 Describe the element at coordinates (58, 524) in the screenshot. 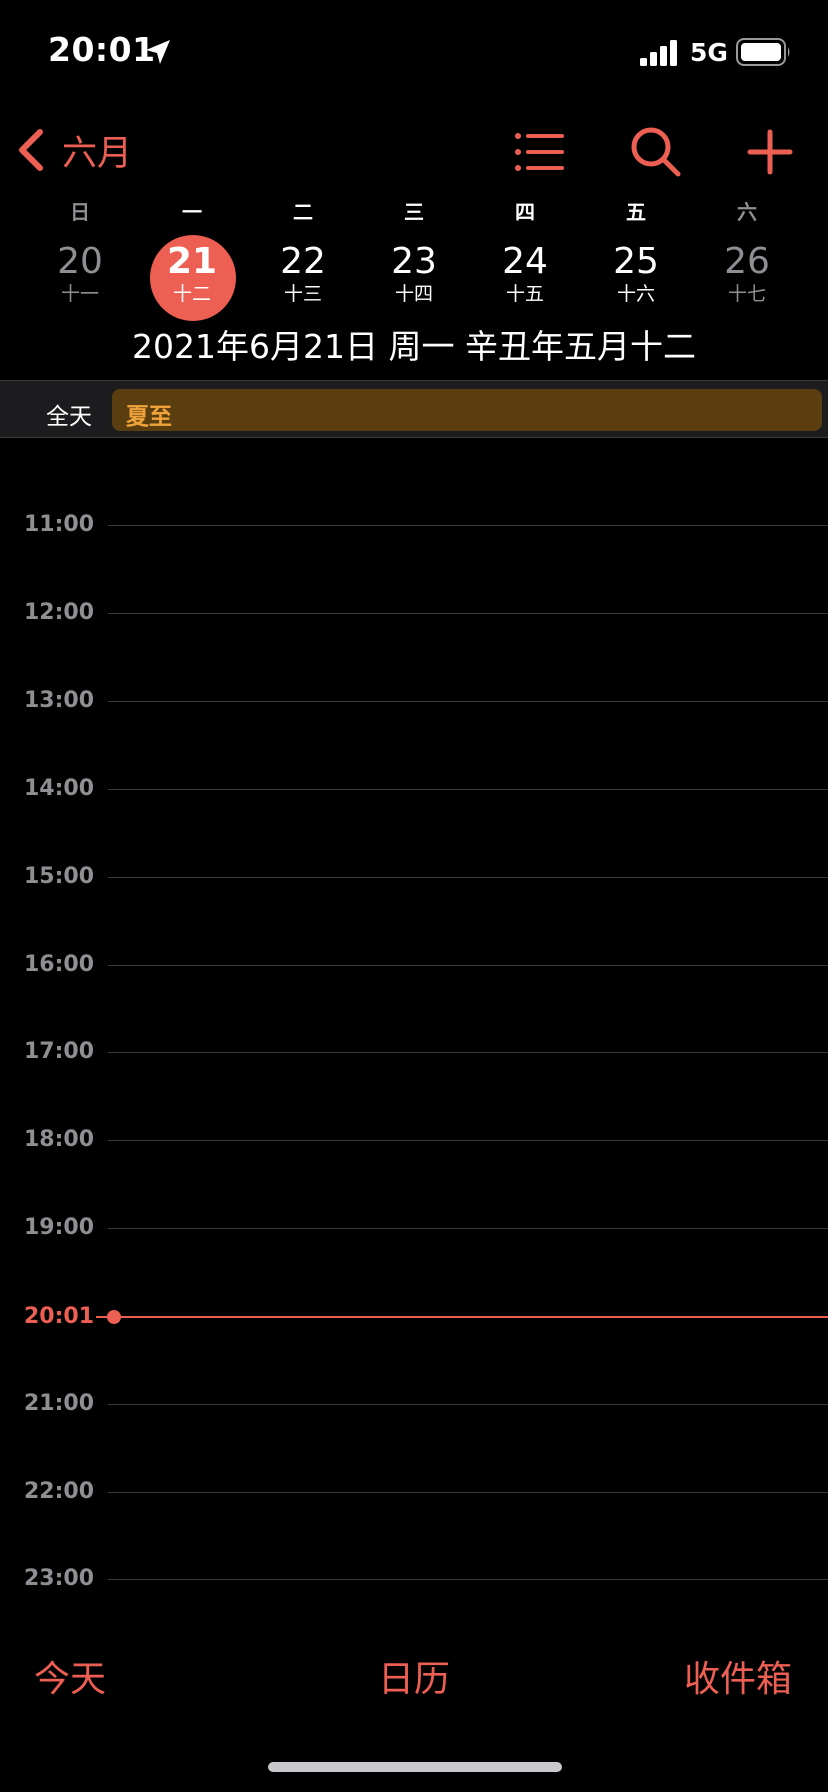

I see `hour-label: 11:00` at that location.